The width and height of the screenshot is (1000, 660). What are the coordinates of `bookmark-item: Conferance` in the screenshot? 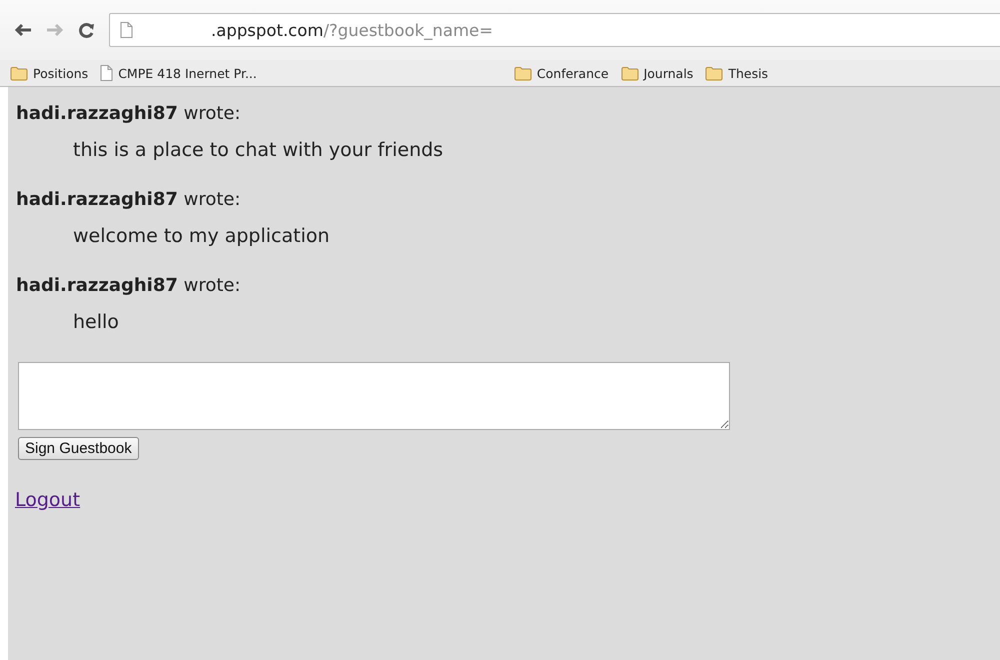 It's located at (561, 73).